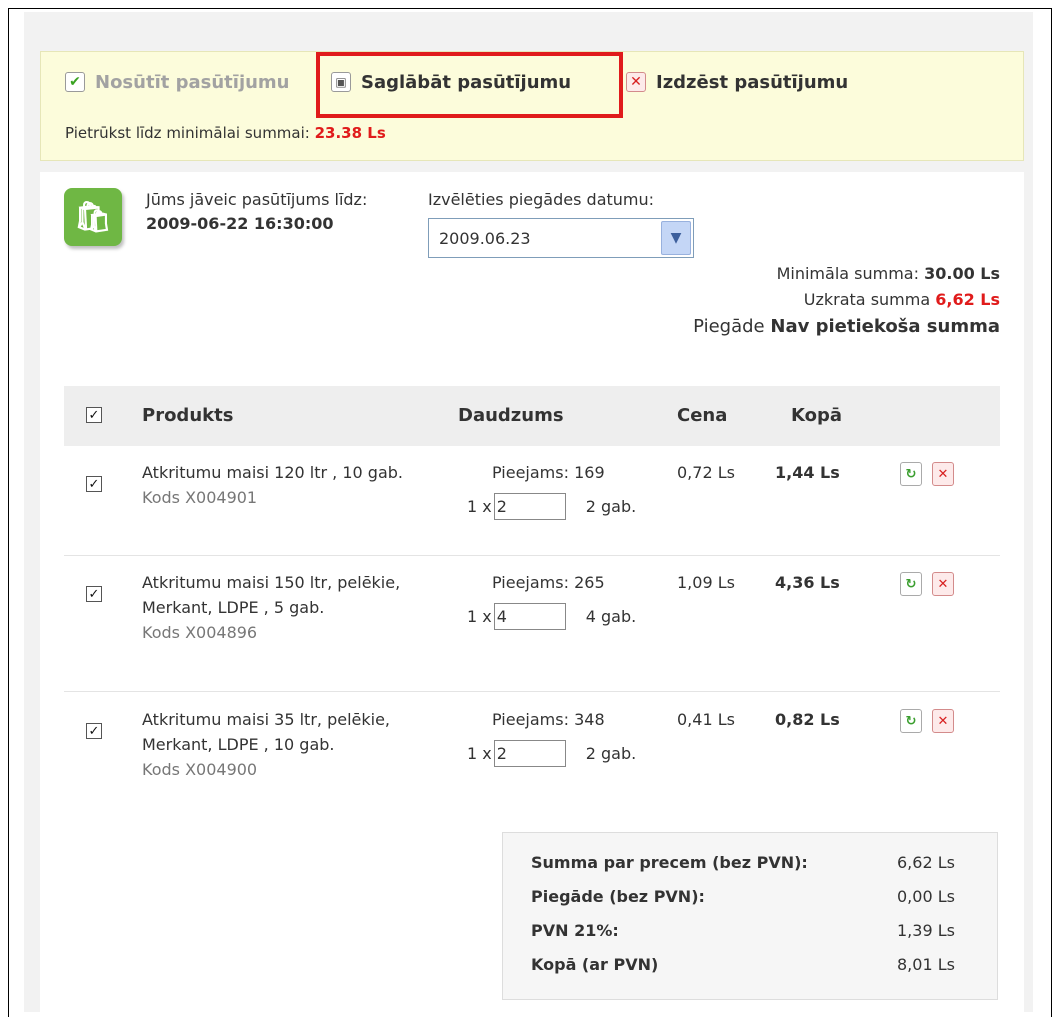 Image resolution: width=1053 pixels, height=1017 pixels. What do you see at coordinates (867, 299) in the screenshot?
I see `accumulated-sum-label: Uzkrata summa` at bounding box center [867, 299].